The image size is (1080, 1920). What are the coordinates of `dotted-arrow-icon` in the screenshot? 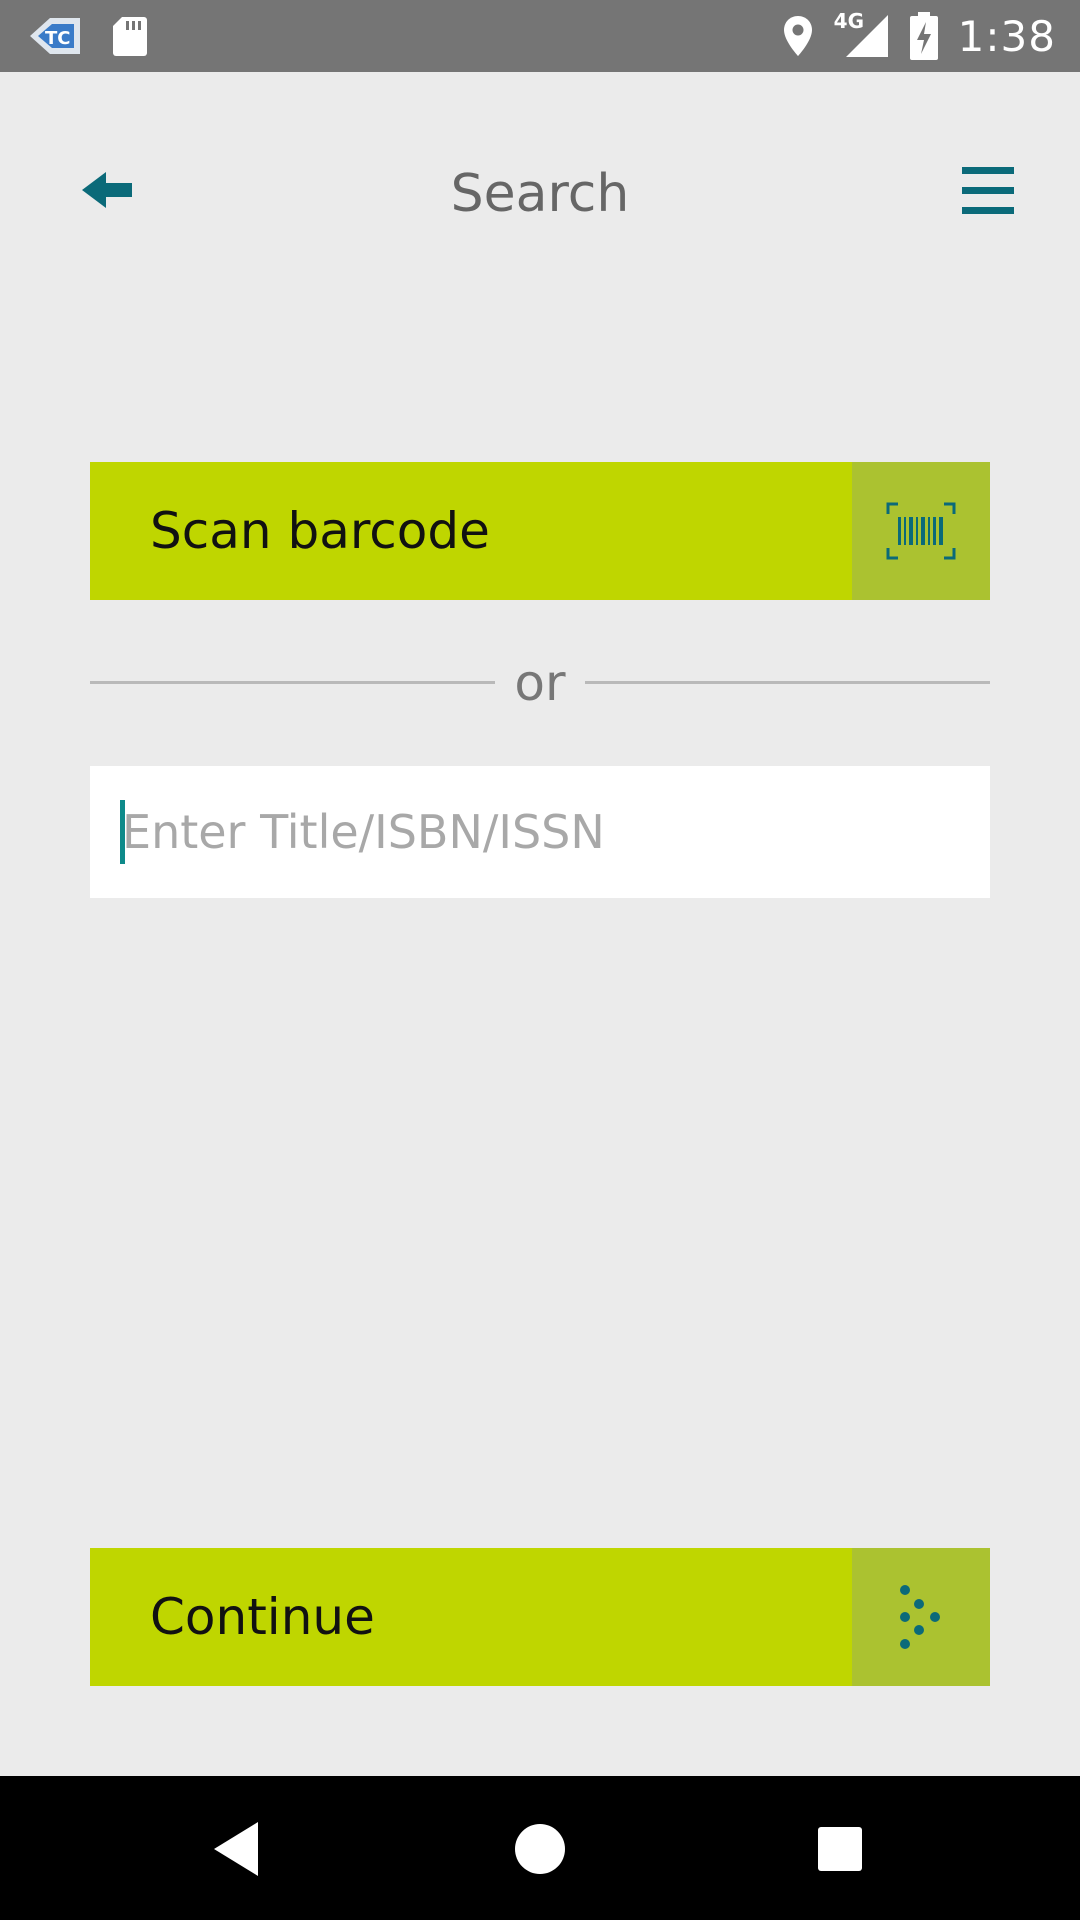 It's located at (920, 1617).